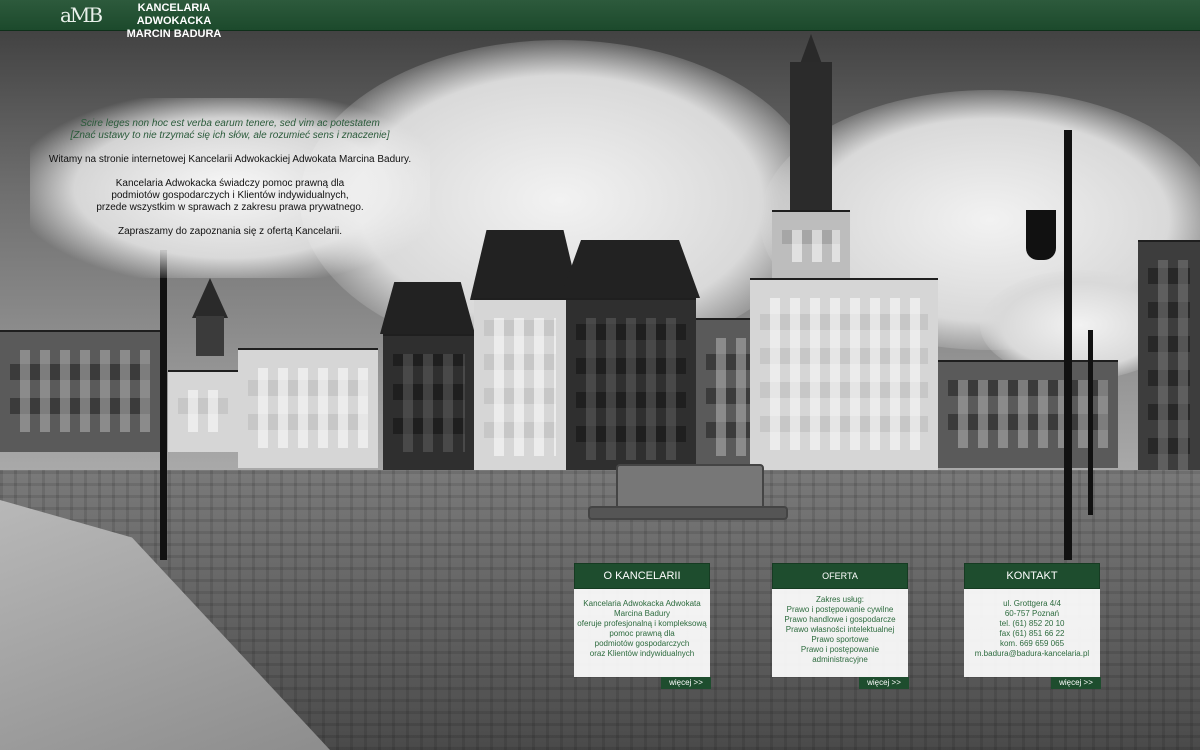  Describe the element at coordinates (840, 639) in the screenshot. I see `card-text-line: Prawo sportowe` at that location.